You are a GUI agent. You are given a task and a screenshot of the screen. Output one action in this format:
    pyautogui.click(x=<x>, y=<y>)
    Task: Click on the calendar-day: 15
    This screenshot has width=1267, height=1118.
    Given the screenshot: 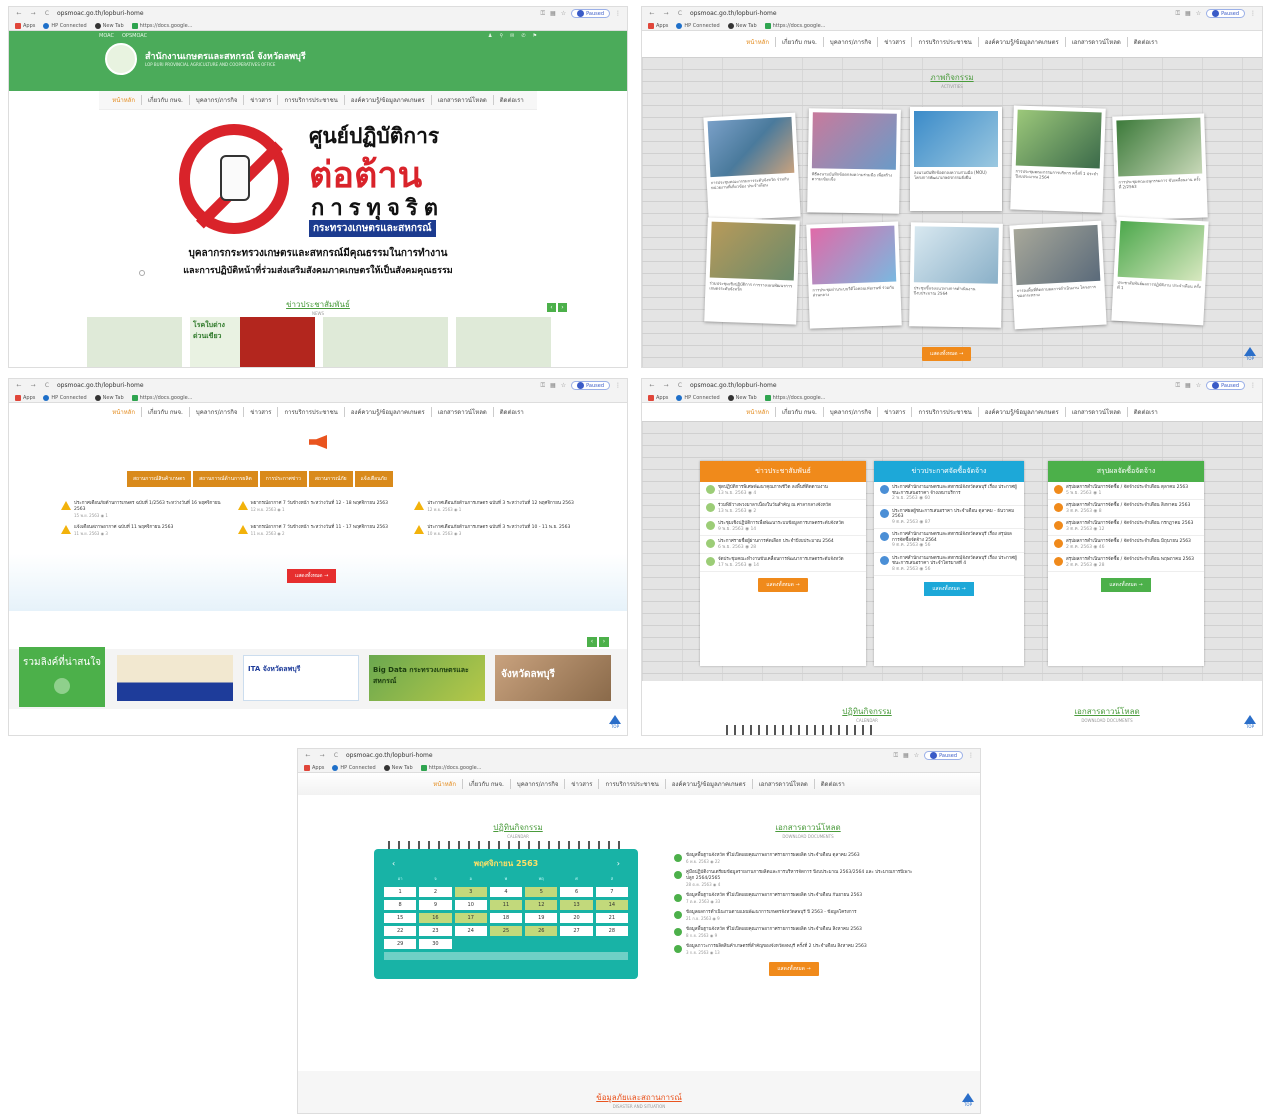 What is the action you would take?
    pyautogui.click(x=400, y=918)
    